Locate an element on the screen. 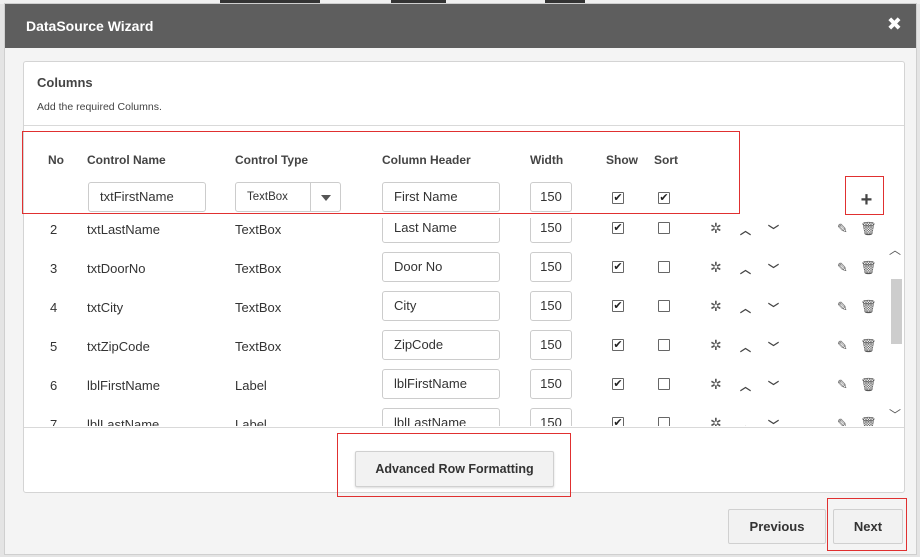 The height and width of the screenshot is (557, 920). dropdown-arrow-icon is located at coordinates (325, 197).